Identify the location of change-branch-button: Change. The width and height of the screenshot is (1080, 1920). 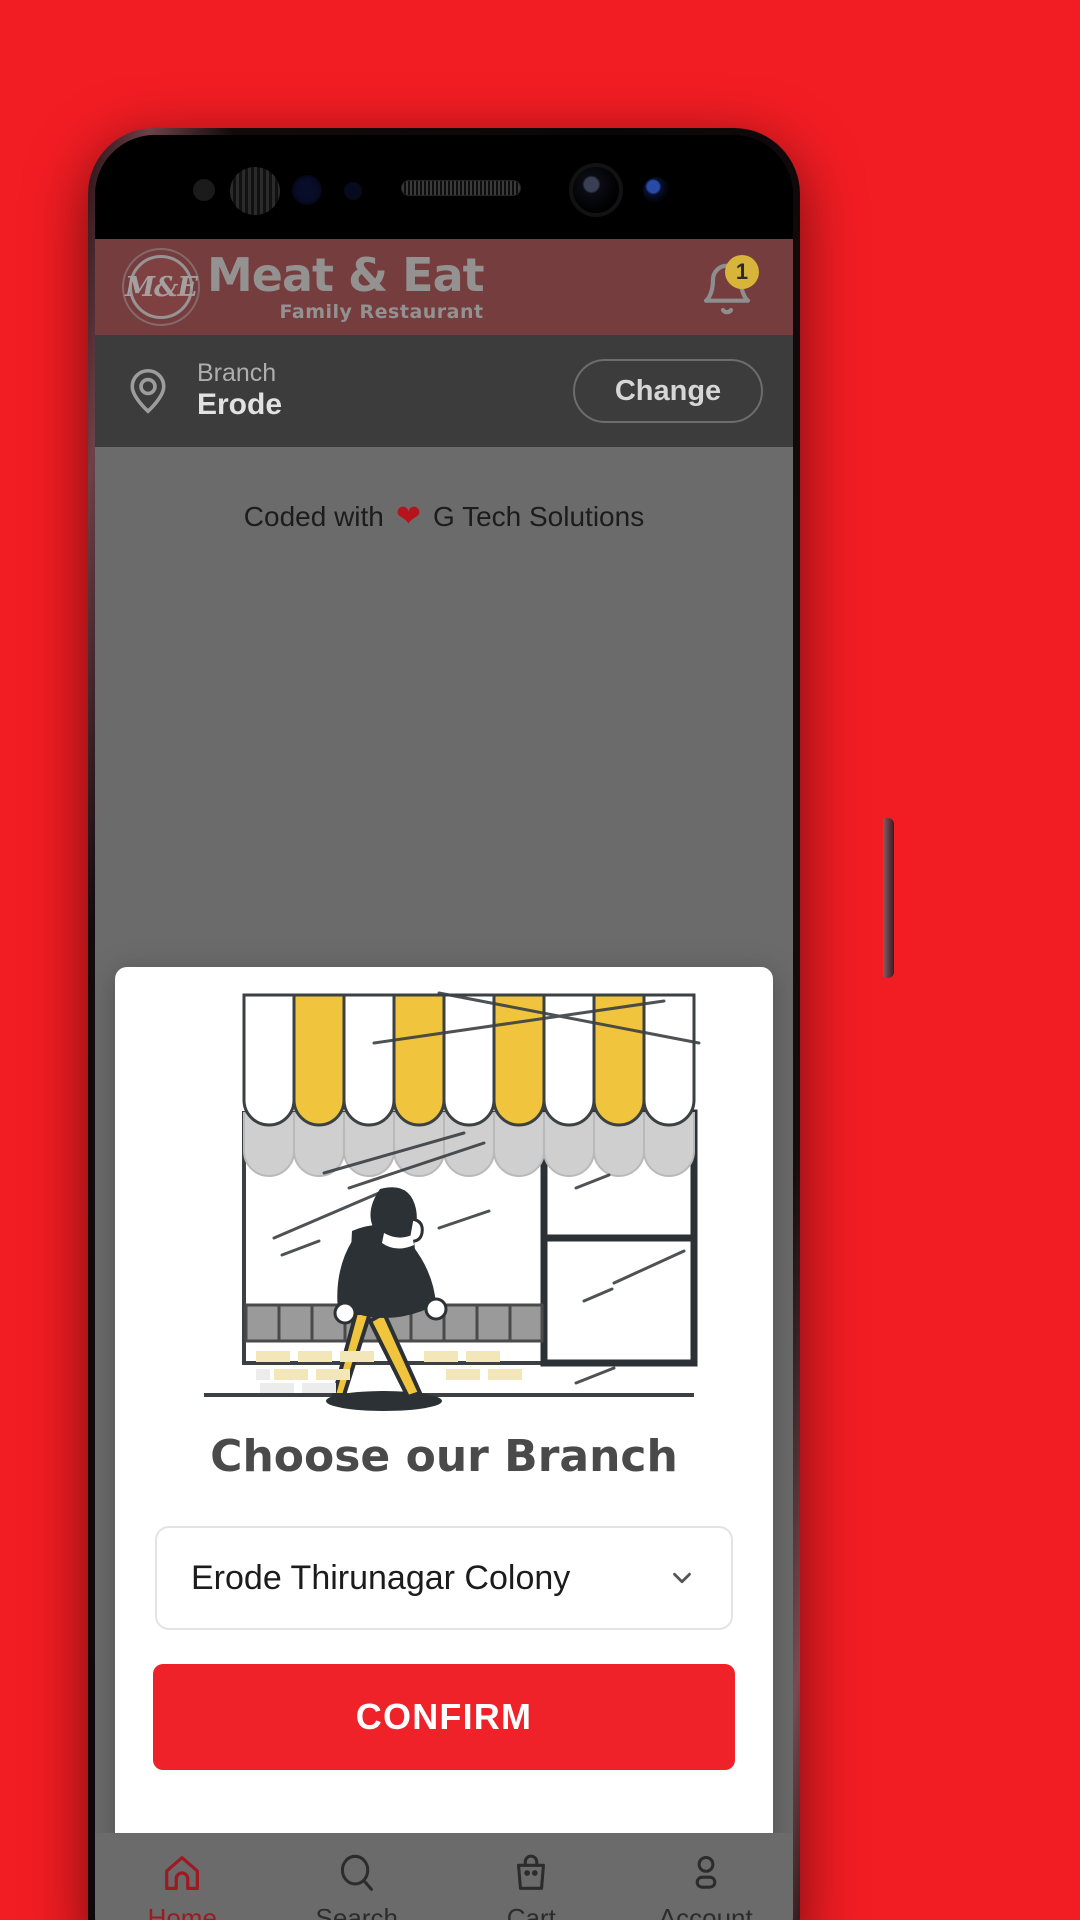
(668, 391).